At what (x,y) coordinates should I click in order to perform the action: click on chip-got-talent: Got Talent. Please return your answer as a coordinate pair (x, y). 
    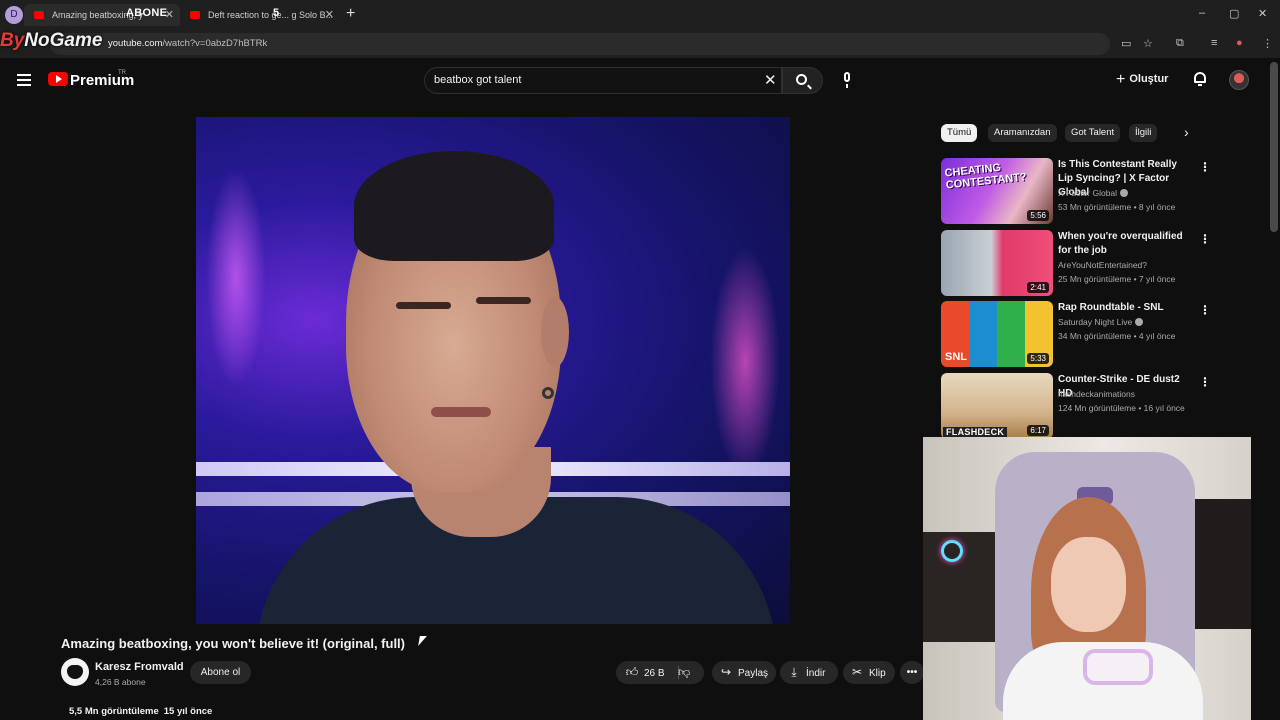
    Looking at the image, I should click on (1093, 133).